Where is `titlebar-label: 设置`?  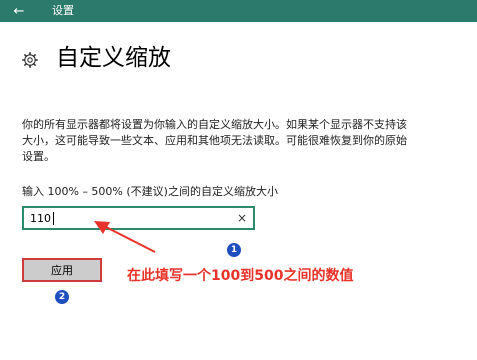 titlebar-label: 设置 is located at coordinates (63, 10).